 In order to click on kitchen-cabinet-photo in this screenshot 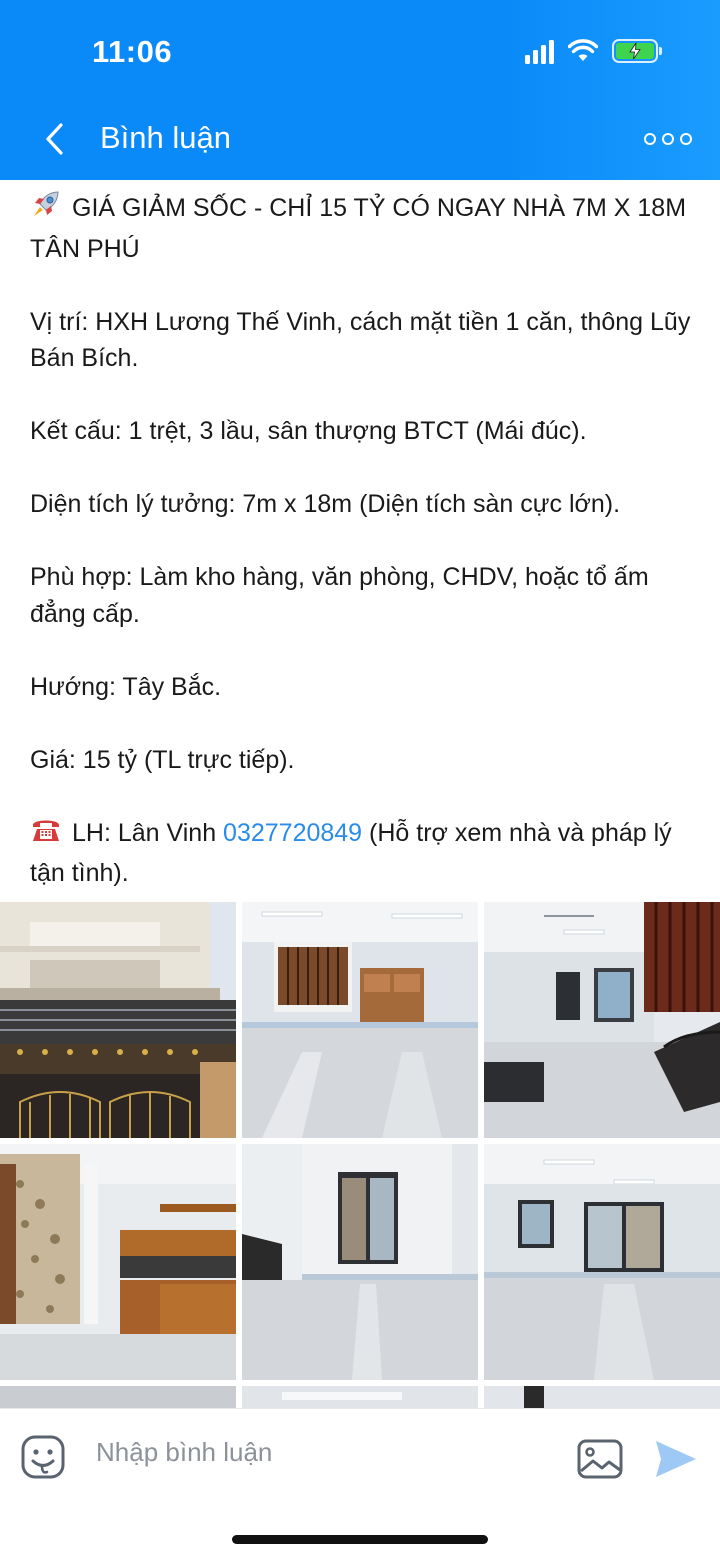, I will do `click(118, 1262)`.